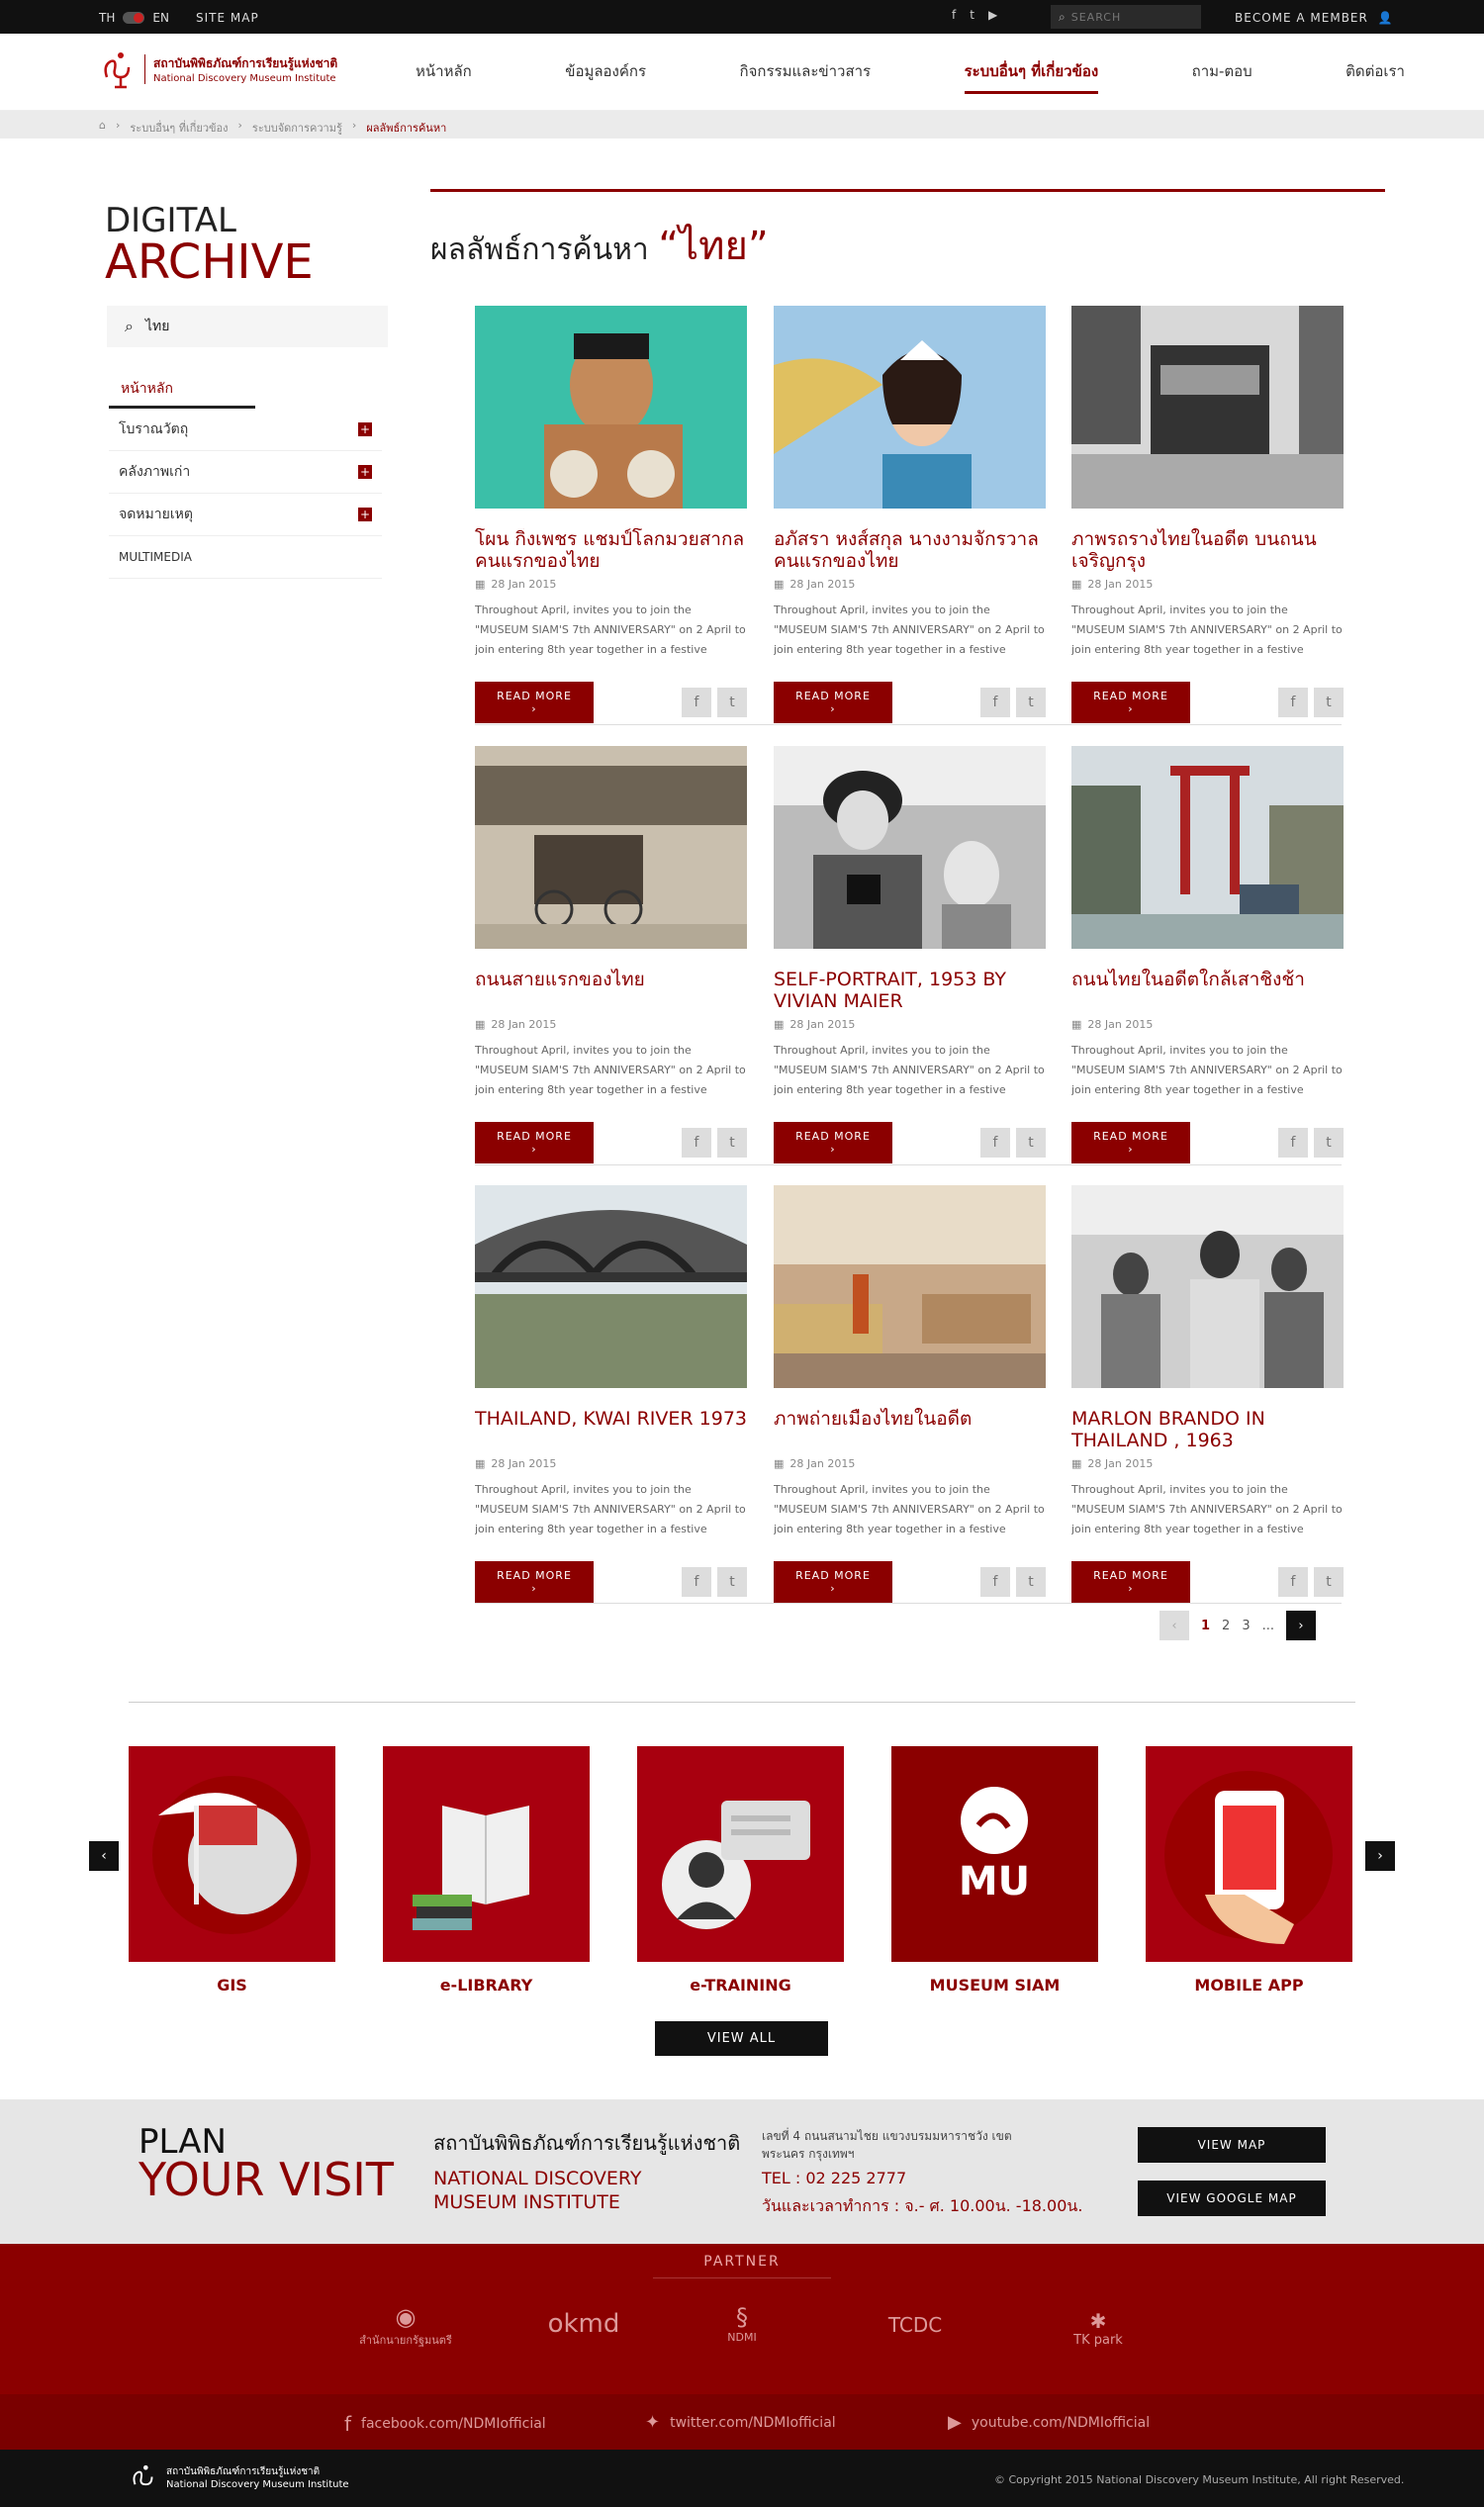 This screenshot has height=2507, width=1484. Describe the element at coordinates (1380, 1856) in the screenshot. I see `carousel-next-button: ›` at that location.